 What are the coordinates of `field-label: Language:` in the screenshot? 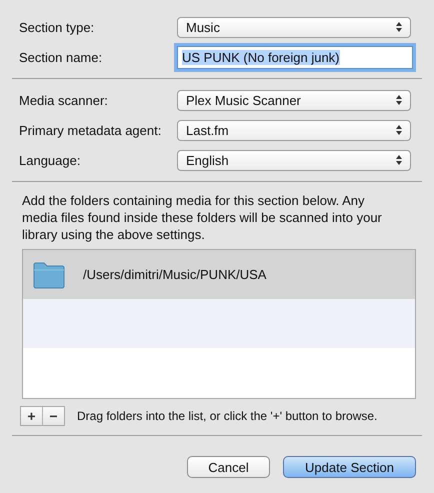 It's located at (50, 160).